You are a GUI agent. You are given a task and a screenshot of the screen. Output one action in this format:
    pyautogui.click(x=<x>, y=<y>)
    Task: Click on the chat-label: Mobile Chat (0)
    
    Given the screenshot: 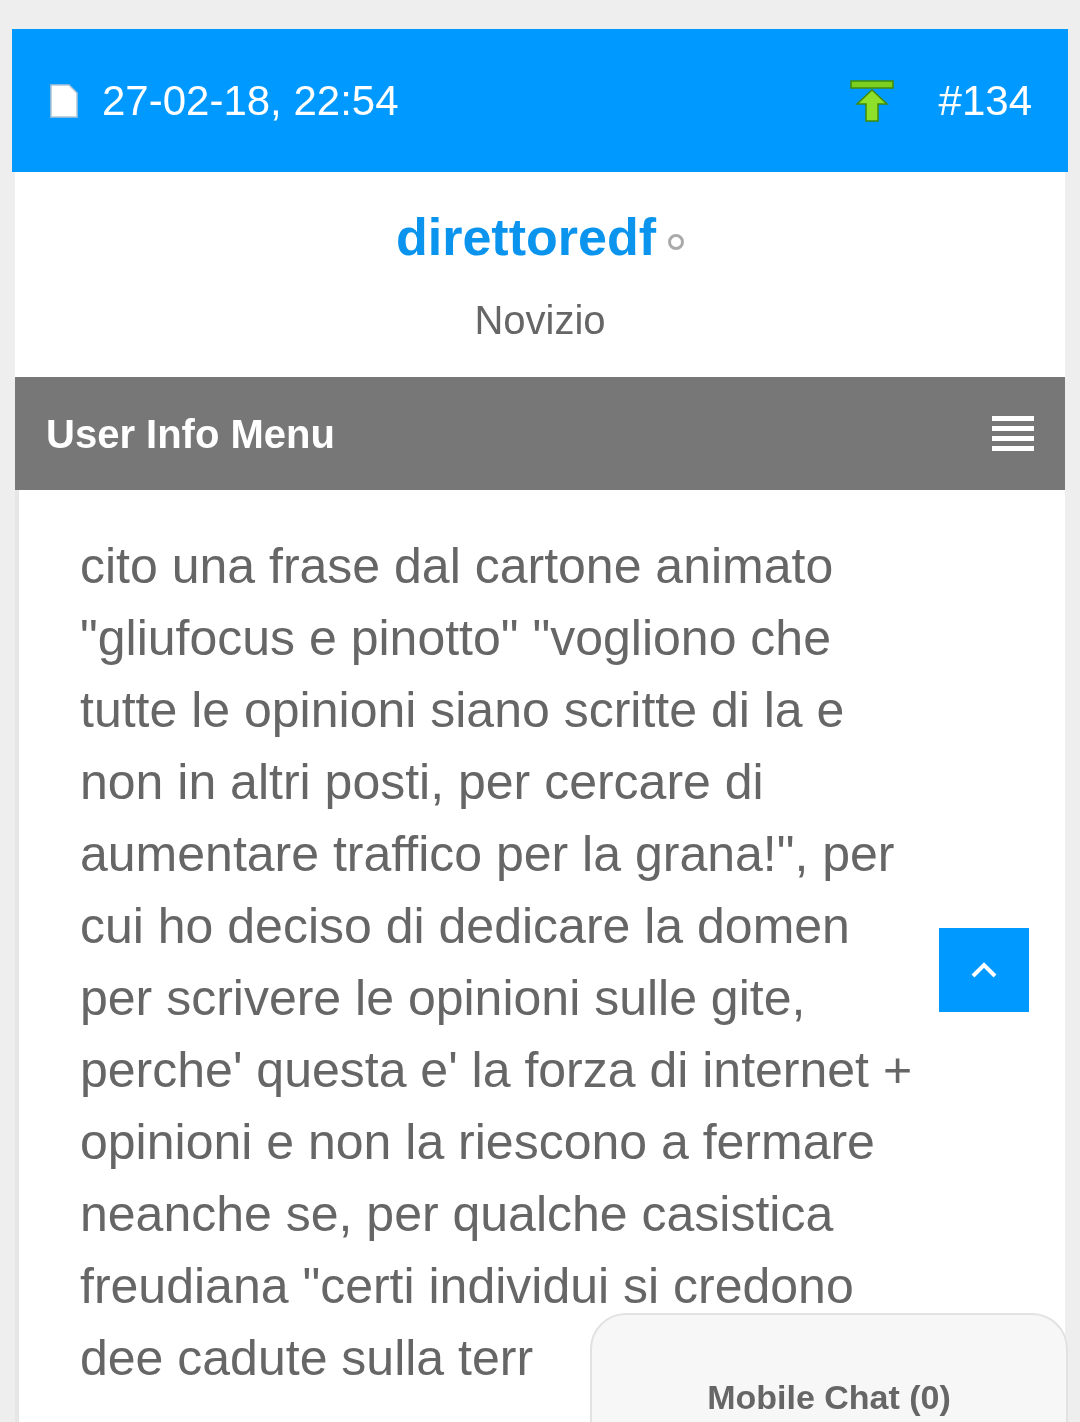 What is the action you would take?
    pyautogui.click(x=829, y=1397)
    